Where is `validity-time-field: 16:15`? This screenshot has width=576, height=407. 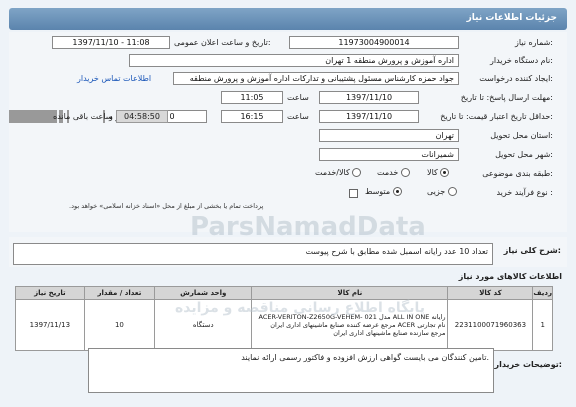 validity-time-field: 16:15 is located at coordinates (252, 116).